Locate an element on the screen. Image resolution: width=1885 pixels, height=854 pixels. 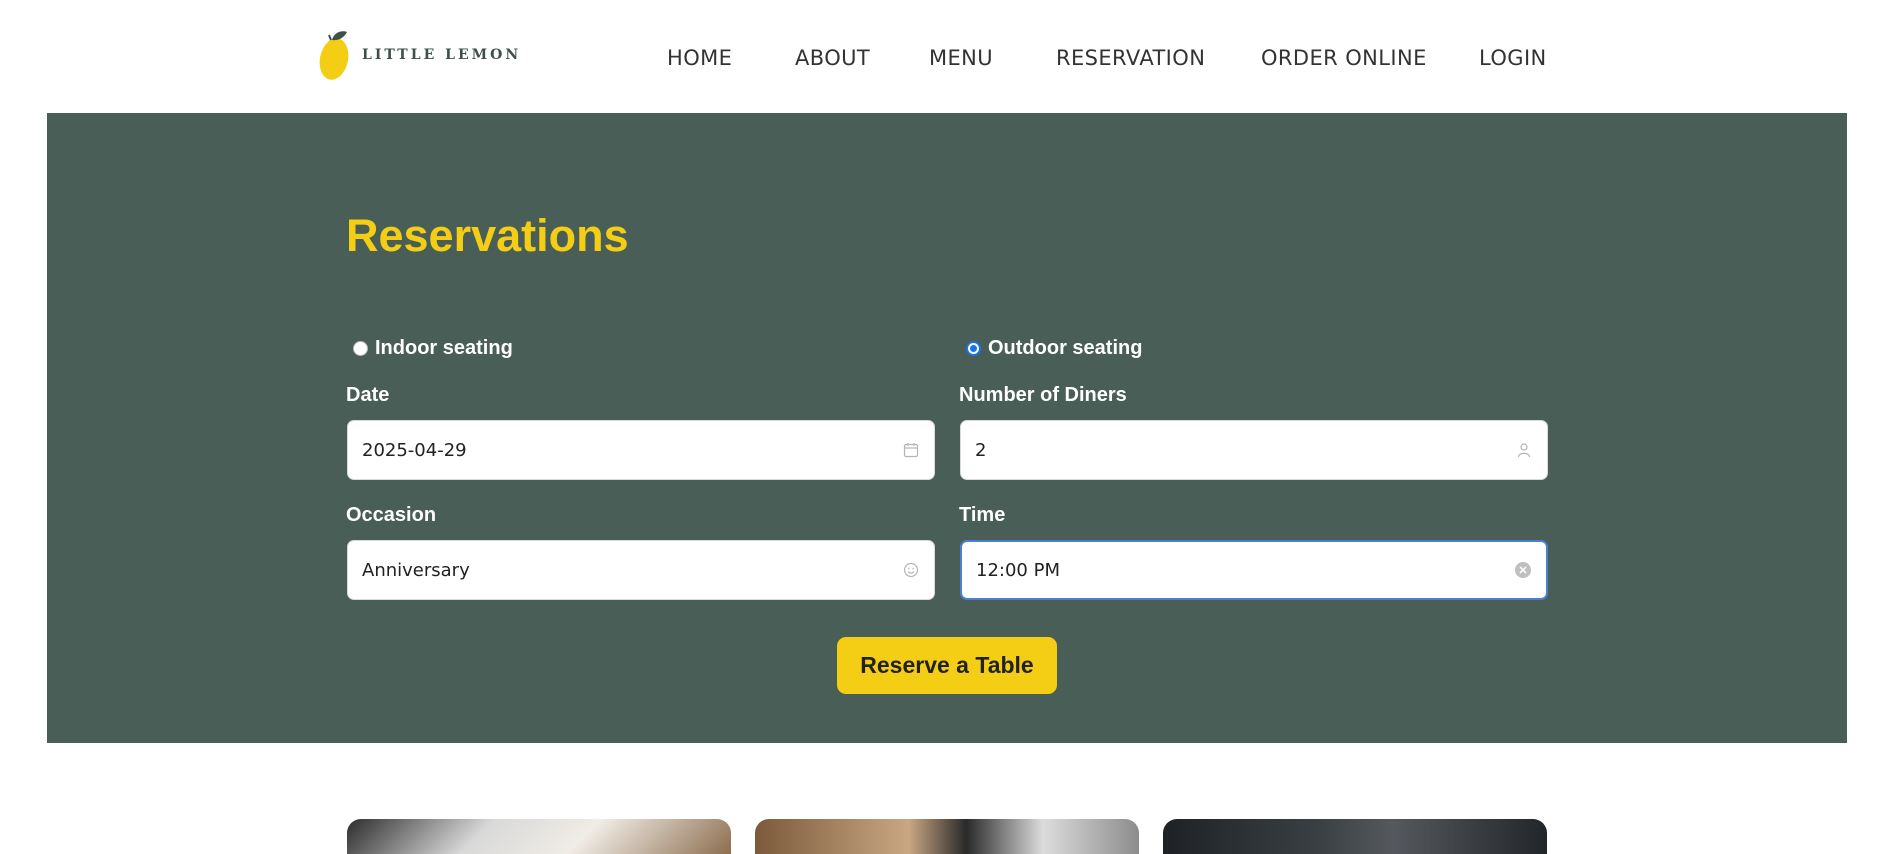
time-value: 12:00 PM is located at coordinates (1018, 570).